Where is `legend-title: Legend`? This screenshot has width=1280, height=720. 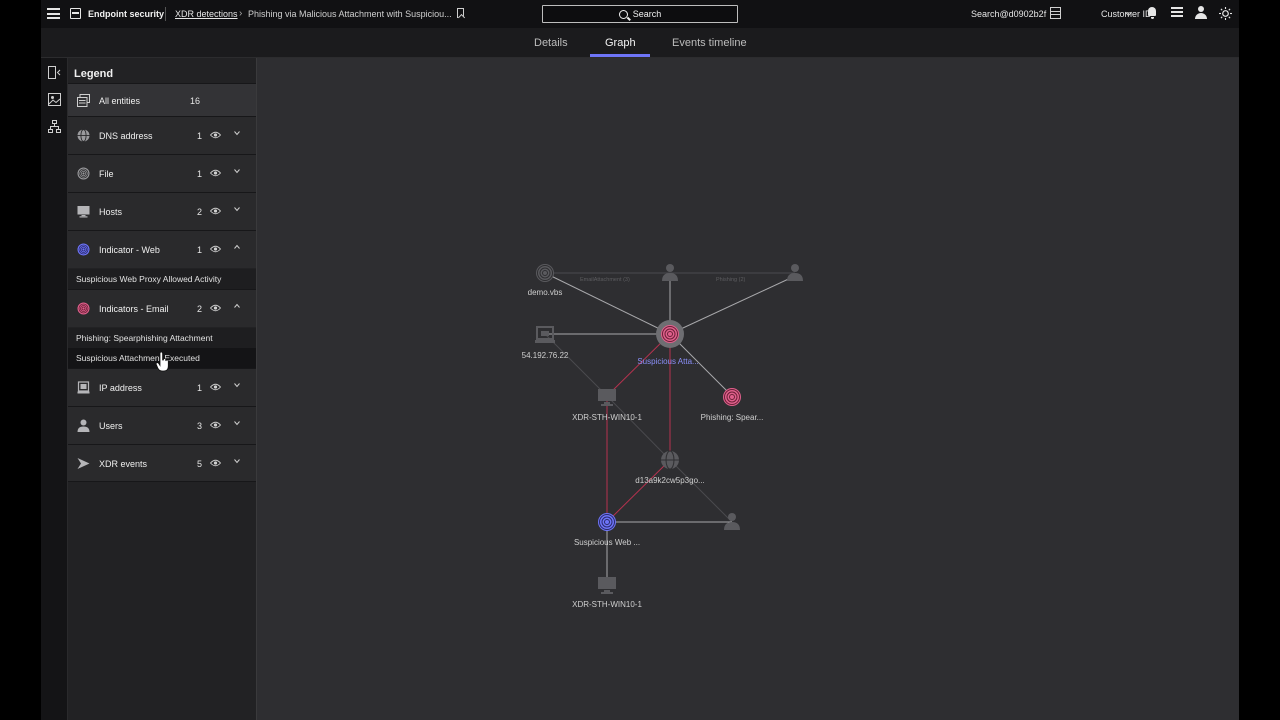 legend-title: Legend is located at coordinates (94, 74).